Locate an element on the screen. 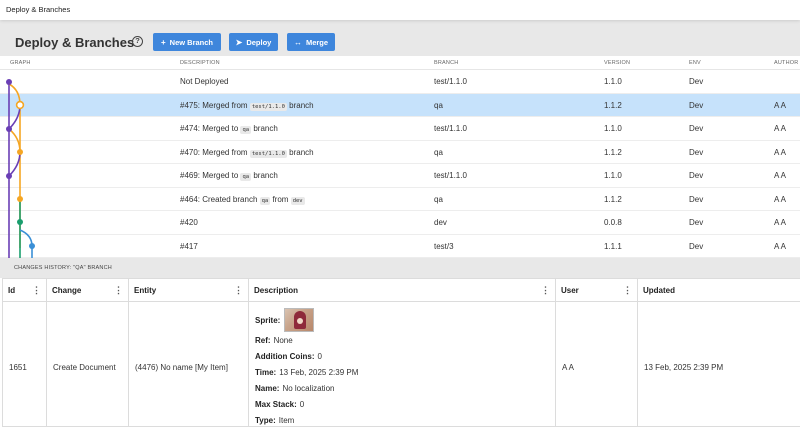  help-icon: ? is located at coordinates (137, 41).